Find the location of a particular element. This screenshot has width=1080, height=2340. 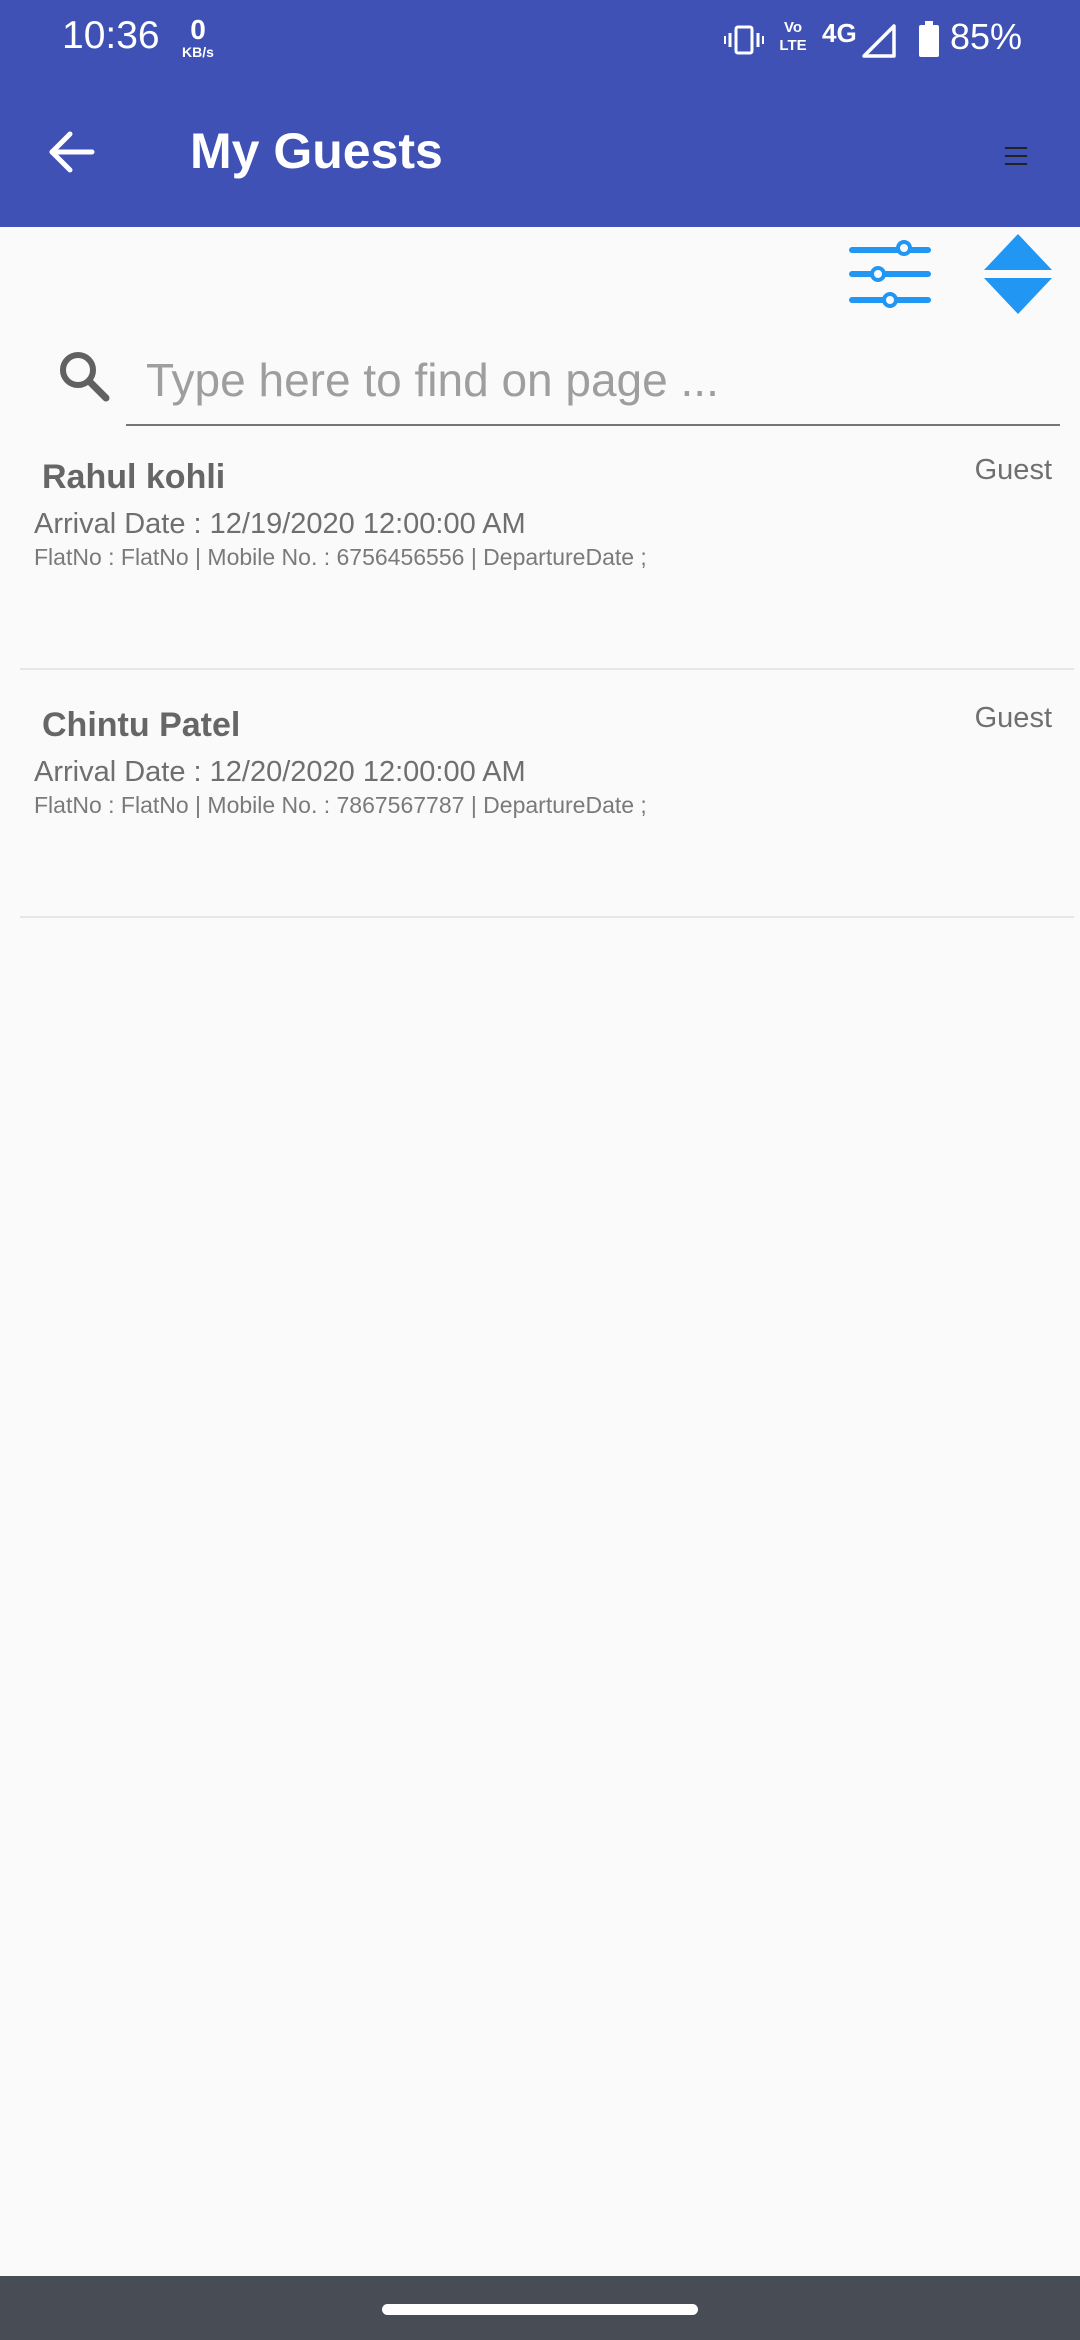

net-speed-unit: KB/s is located at coordinates (198, 52).